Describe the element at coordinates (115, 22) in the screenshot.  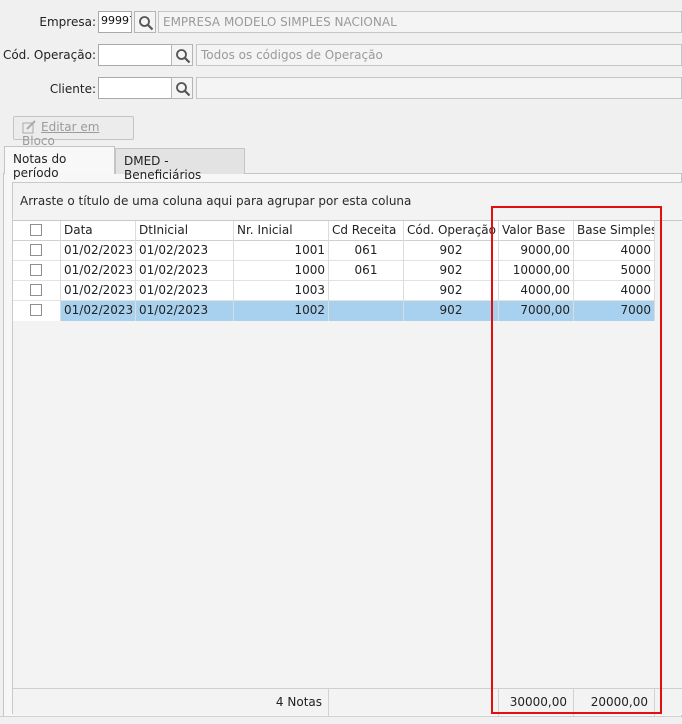
I see `empresa-code-input: 99997` at that location.